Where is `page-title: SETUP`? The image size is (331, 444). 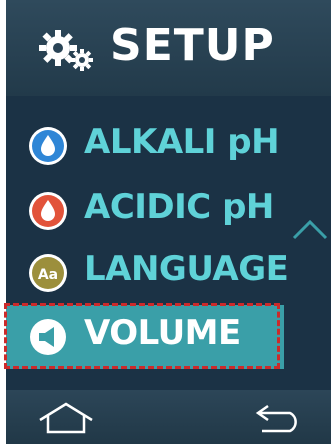 page-title: SETUP is located at coordinates (192, 45).